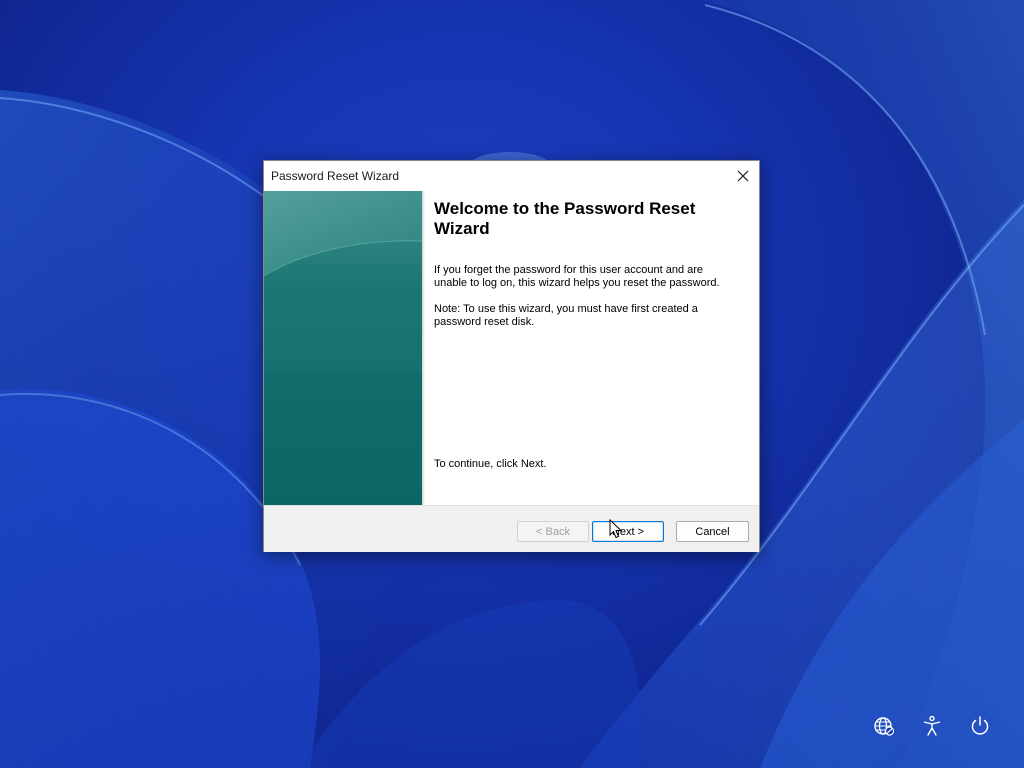  What do you see at coordinates (884, 726) in the screenshot?
I see `network-icon` at bounding box center [884, 726].